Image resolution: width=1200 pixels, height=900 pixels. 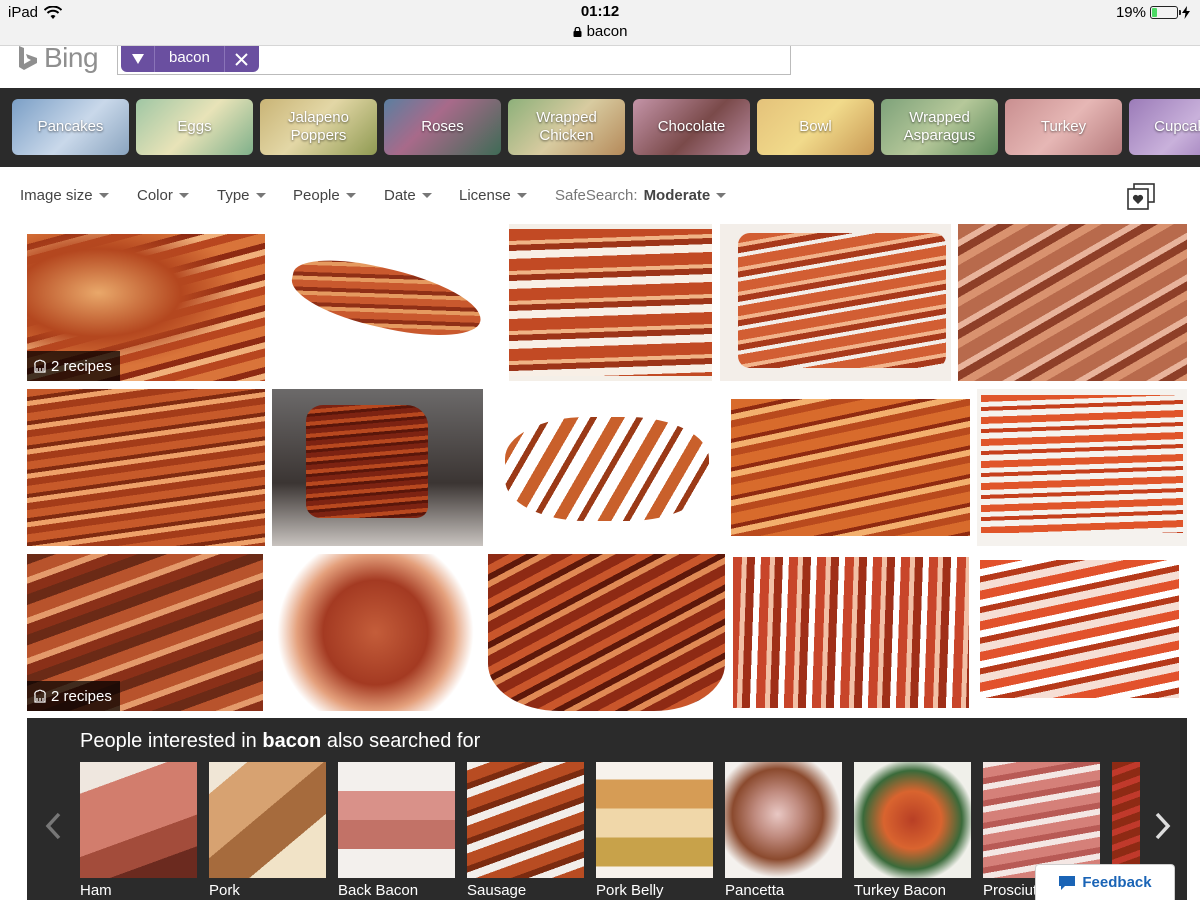 What do you see at coordinates (403, 741) in the screenshot?
I see `title-suffix: also searched for` at bounding box center [403, 741].